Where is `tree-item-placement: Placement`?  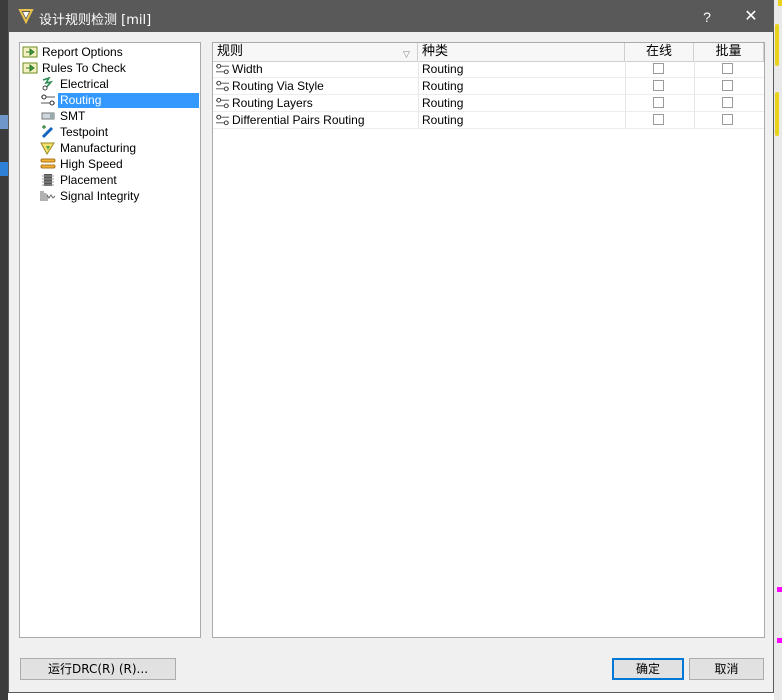 tree-item-placement: Placement is located at coordinates (79, 180).